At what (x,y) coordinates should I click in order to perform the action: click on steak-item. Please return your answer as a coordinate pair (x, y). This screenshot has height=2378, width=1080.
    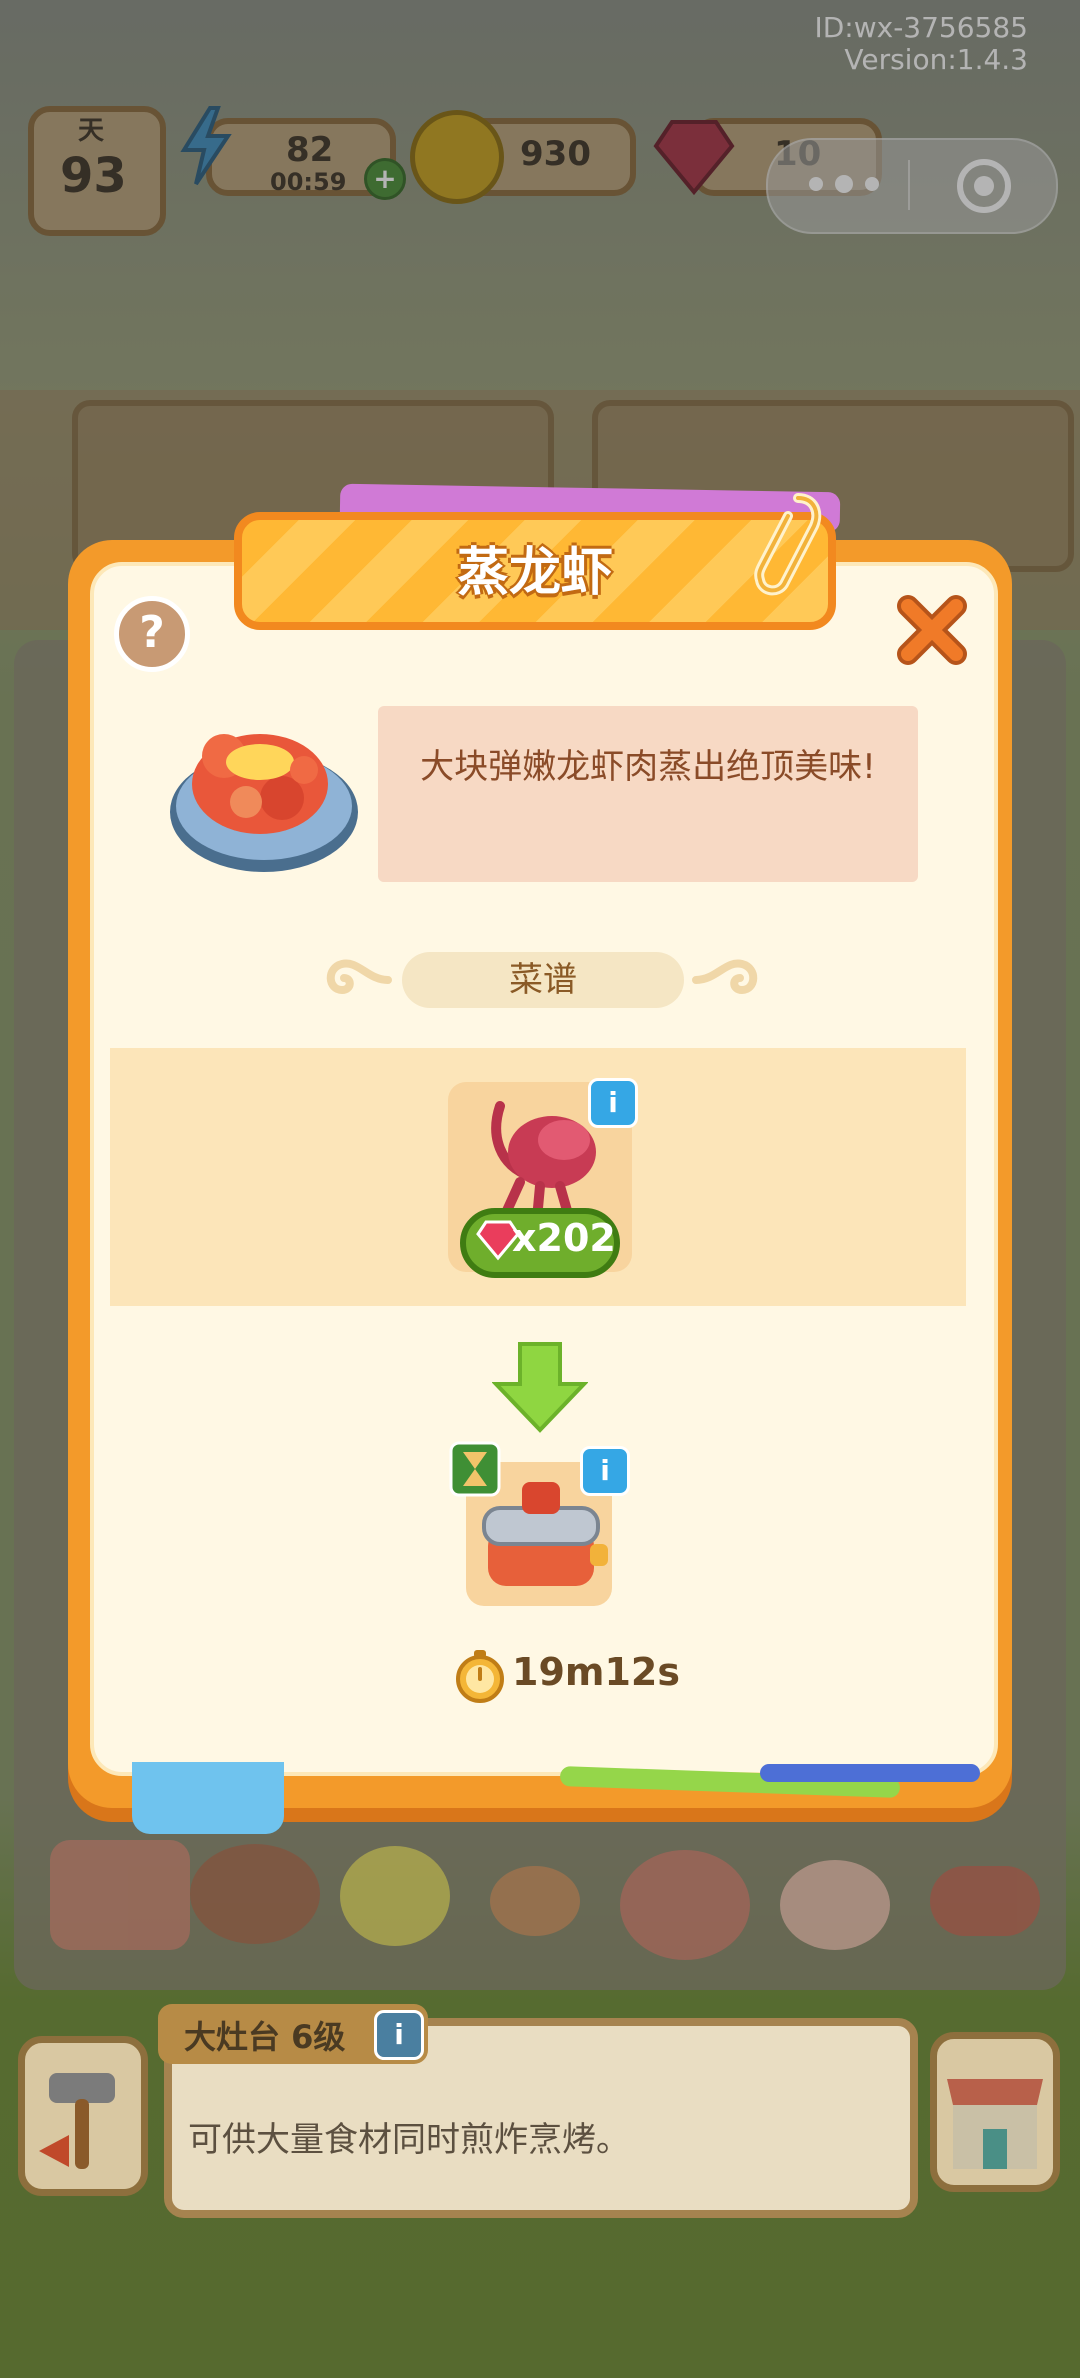
    Looking at the image, I should click on (255, 1894).